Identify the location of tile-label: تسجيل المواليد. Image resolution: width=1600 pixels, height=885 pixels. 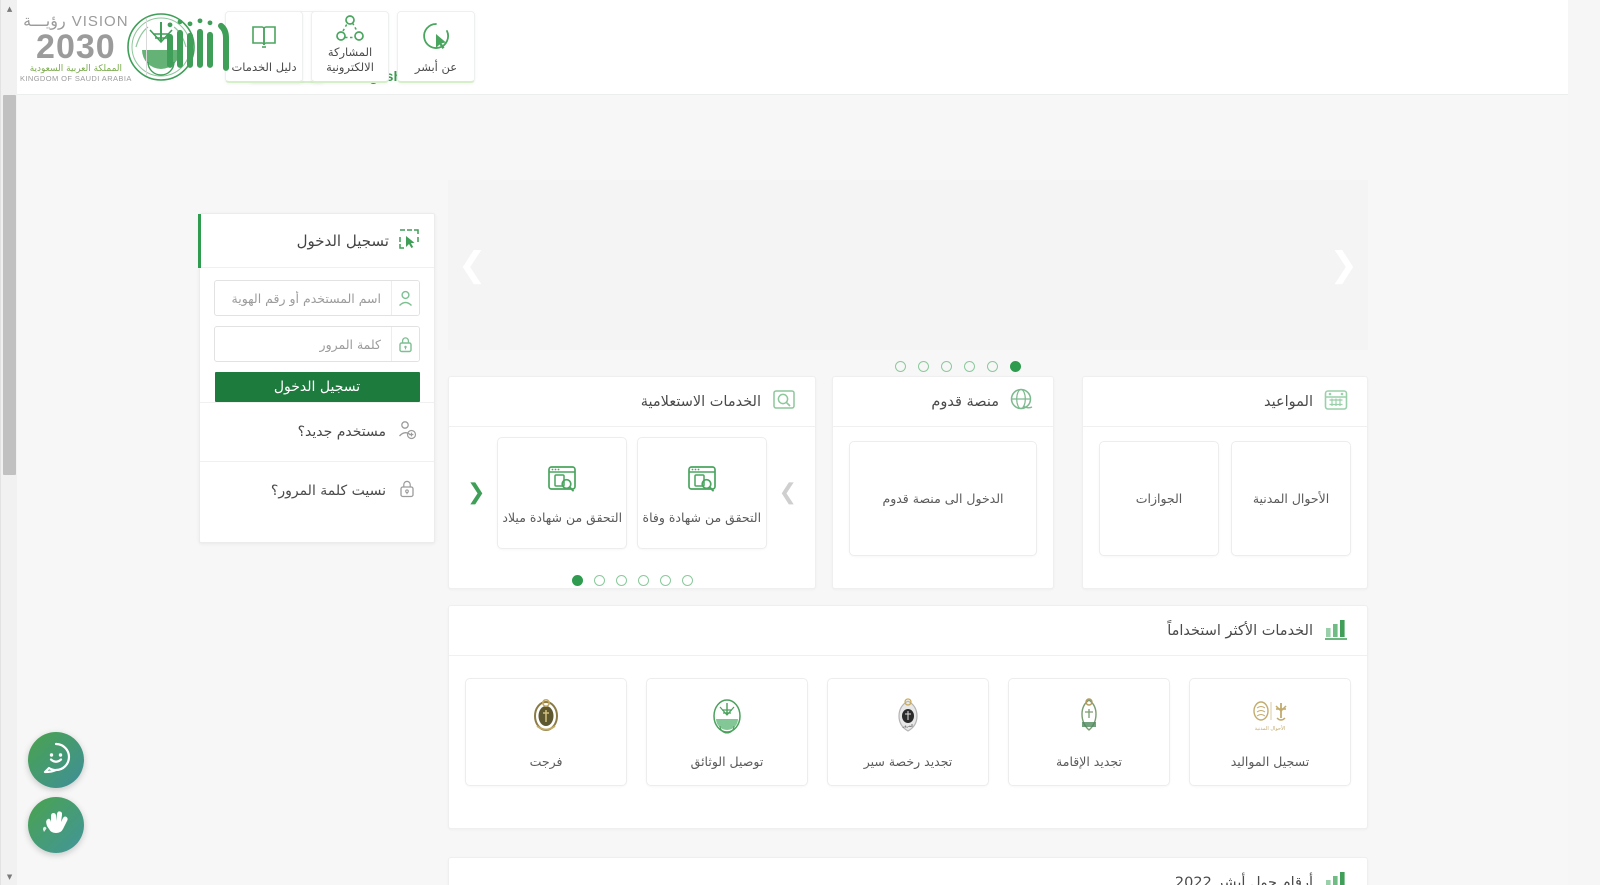
(1270, 761).